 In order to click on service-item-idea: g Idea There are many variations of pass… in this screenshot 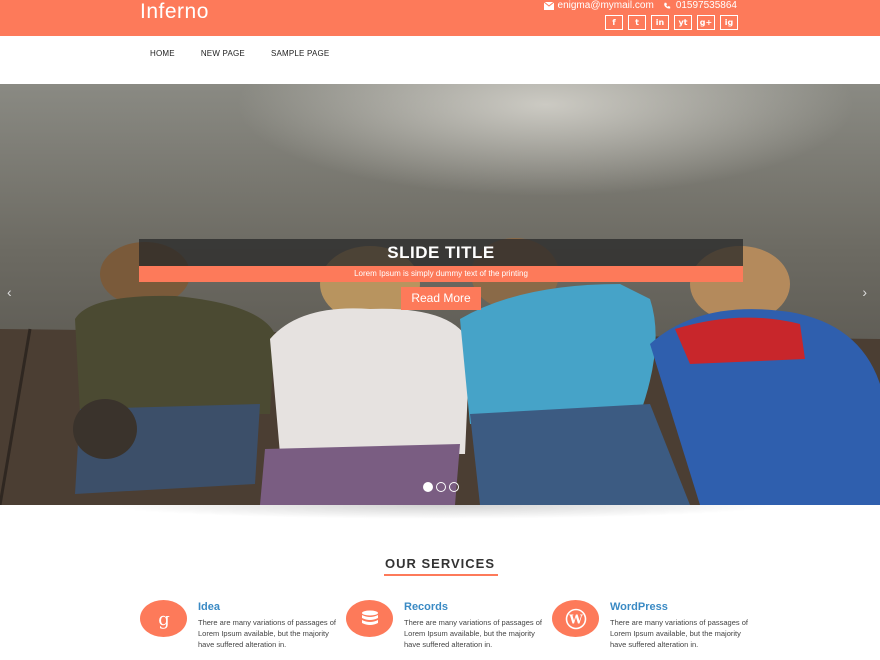, I will do `click(240, 630)`.